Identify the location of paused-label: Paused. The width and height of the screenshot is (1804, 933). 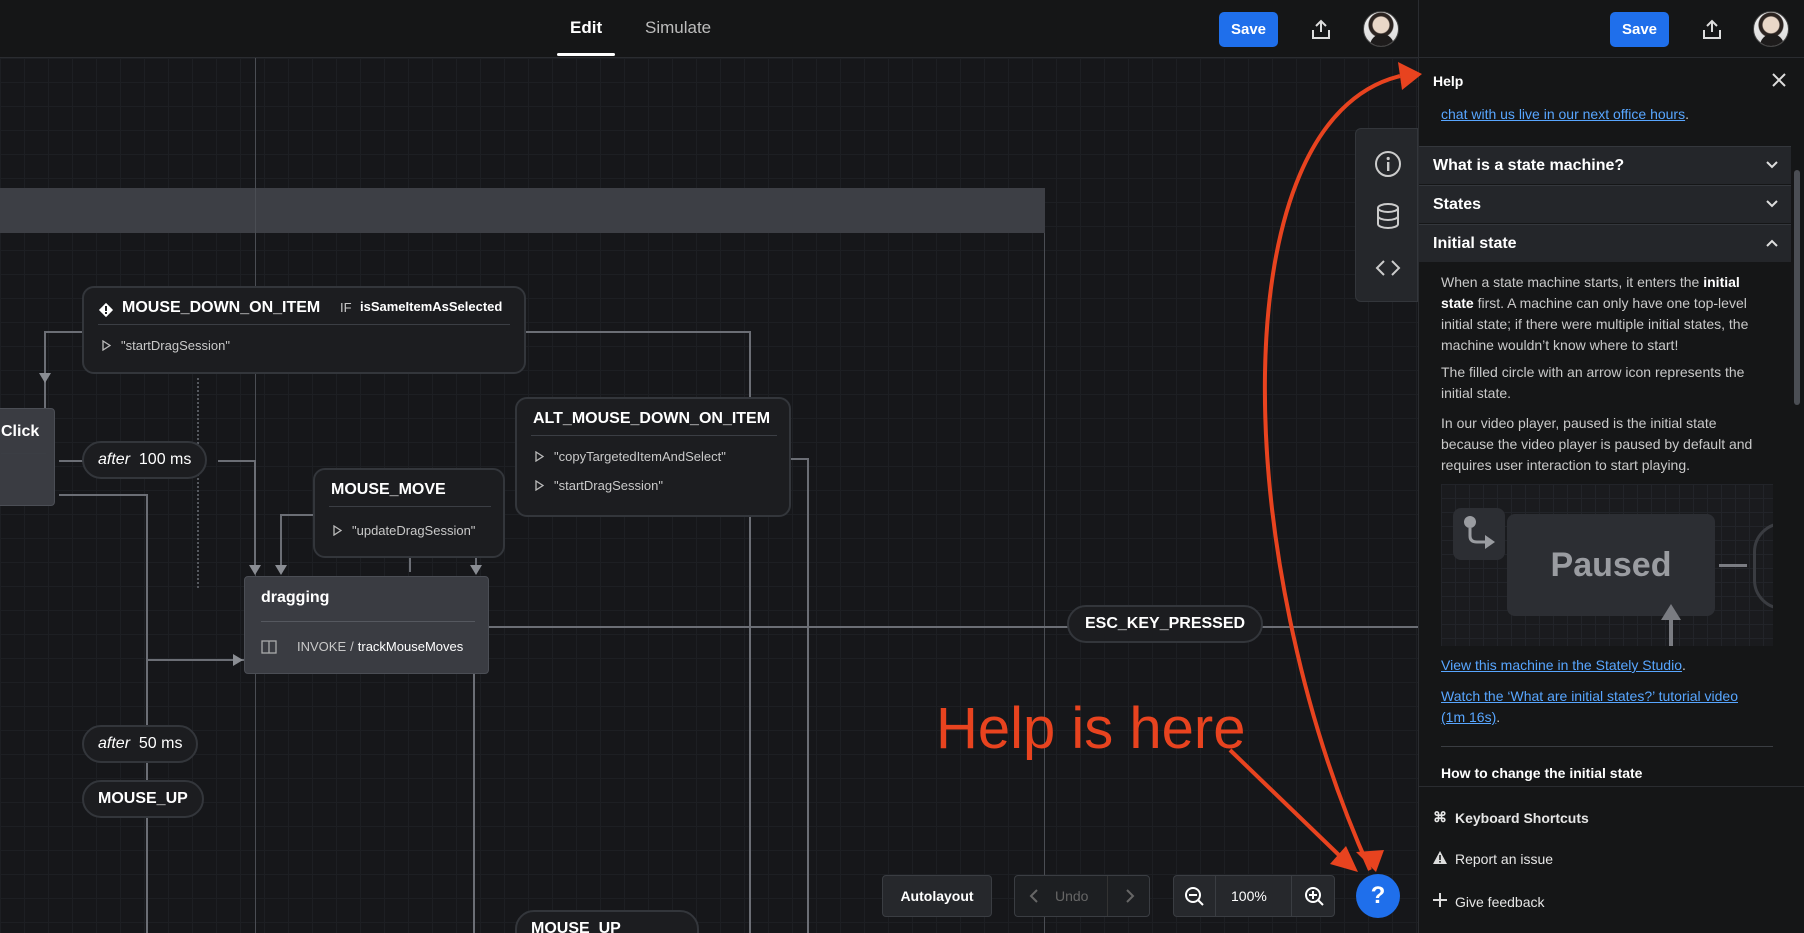
(1611, 565).